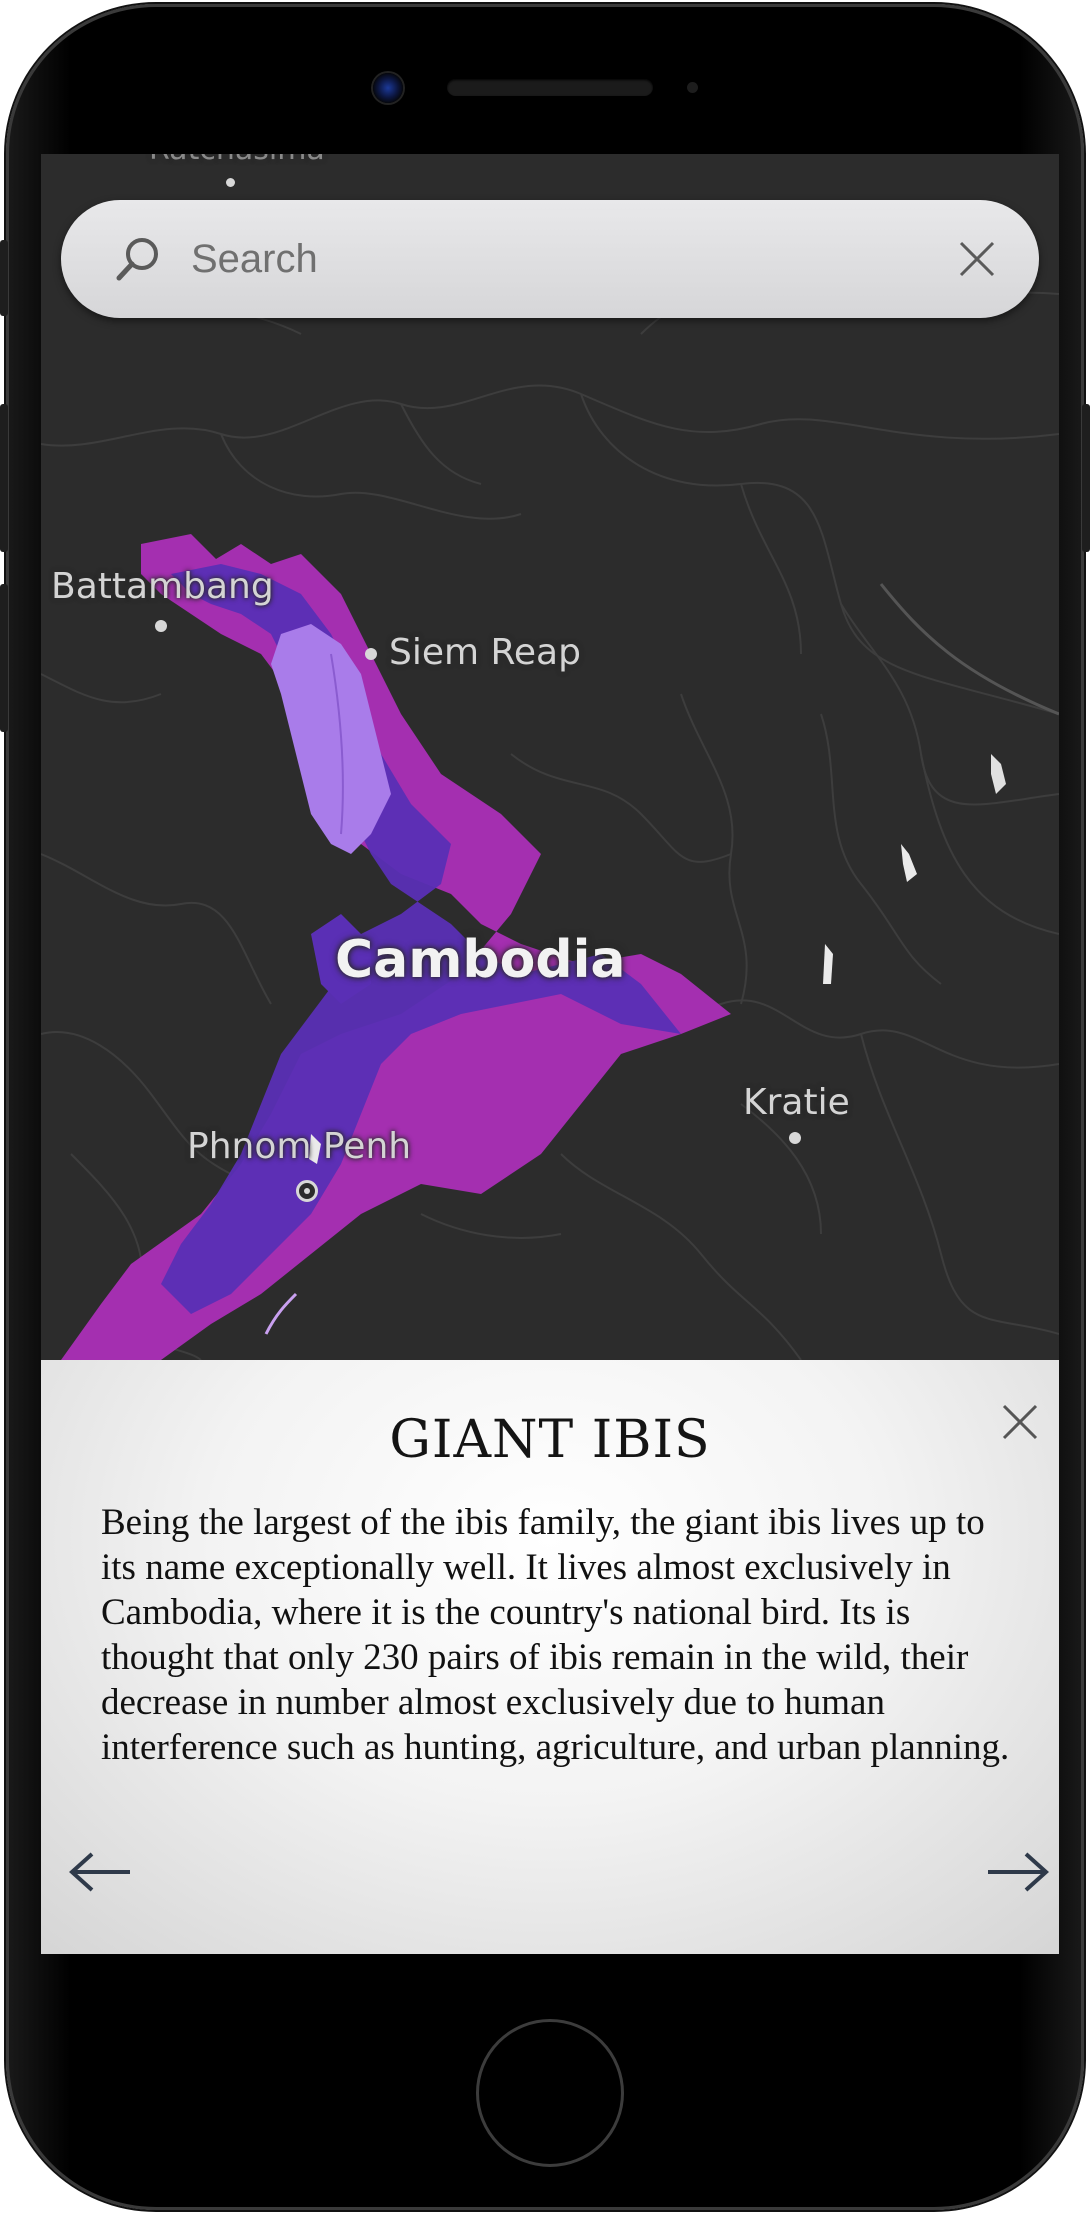  I want to click on map-label-phnom-penh: Phnom Penh, so click(299, 1146).